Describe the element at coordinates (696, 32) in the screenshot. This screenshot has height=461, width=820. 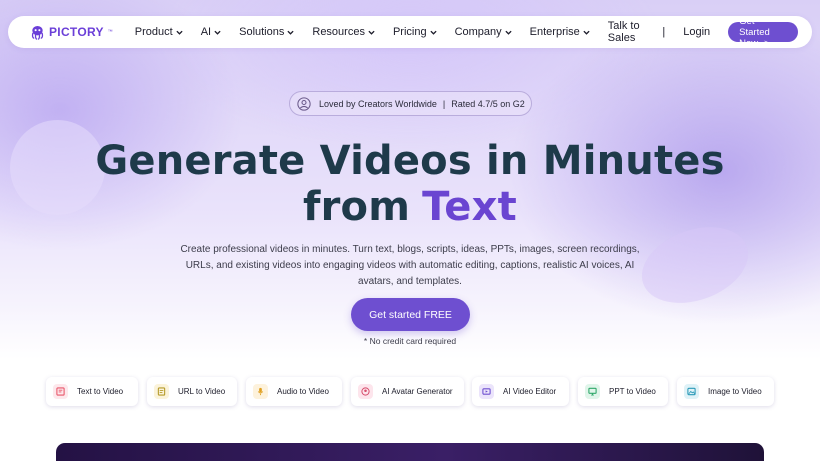
I see `login-link: Login` at that location.